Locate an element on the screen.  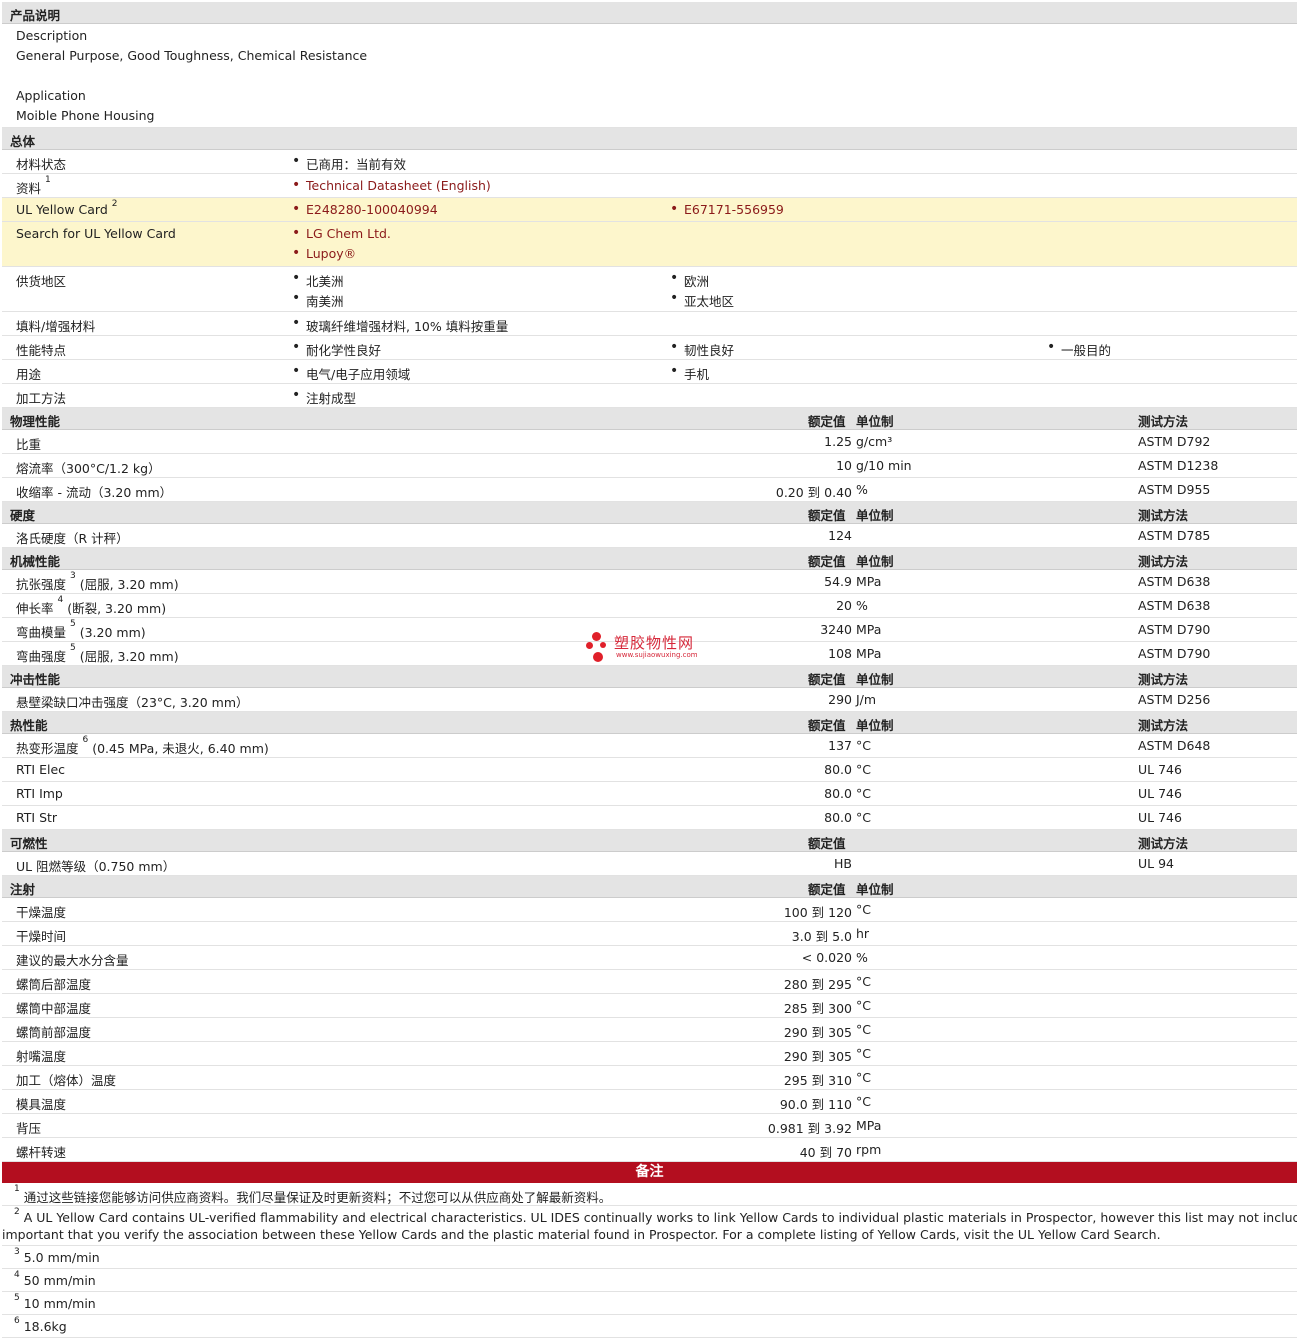
footnote: 4 50 mm/min is located at coordinates (649, 1280).